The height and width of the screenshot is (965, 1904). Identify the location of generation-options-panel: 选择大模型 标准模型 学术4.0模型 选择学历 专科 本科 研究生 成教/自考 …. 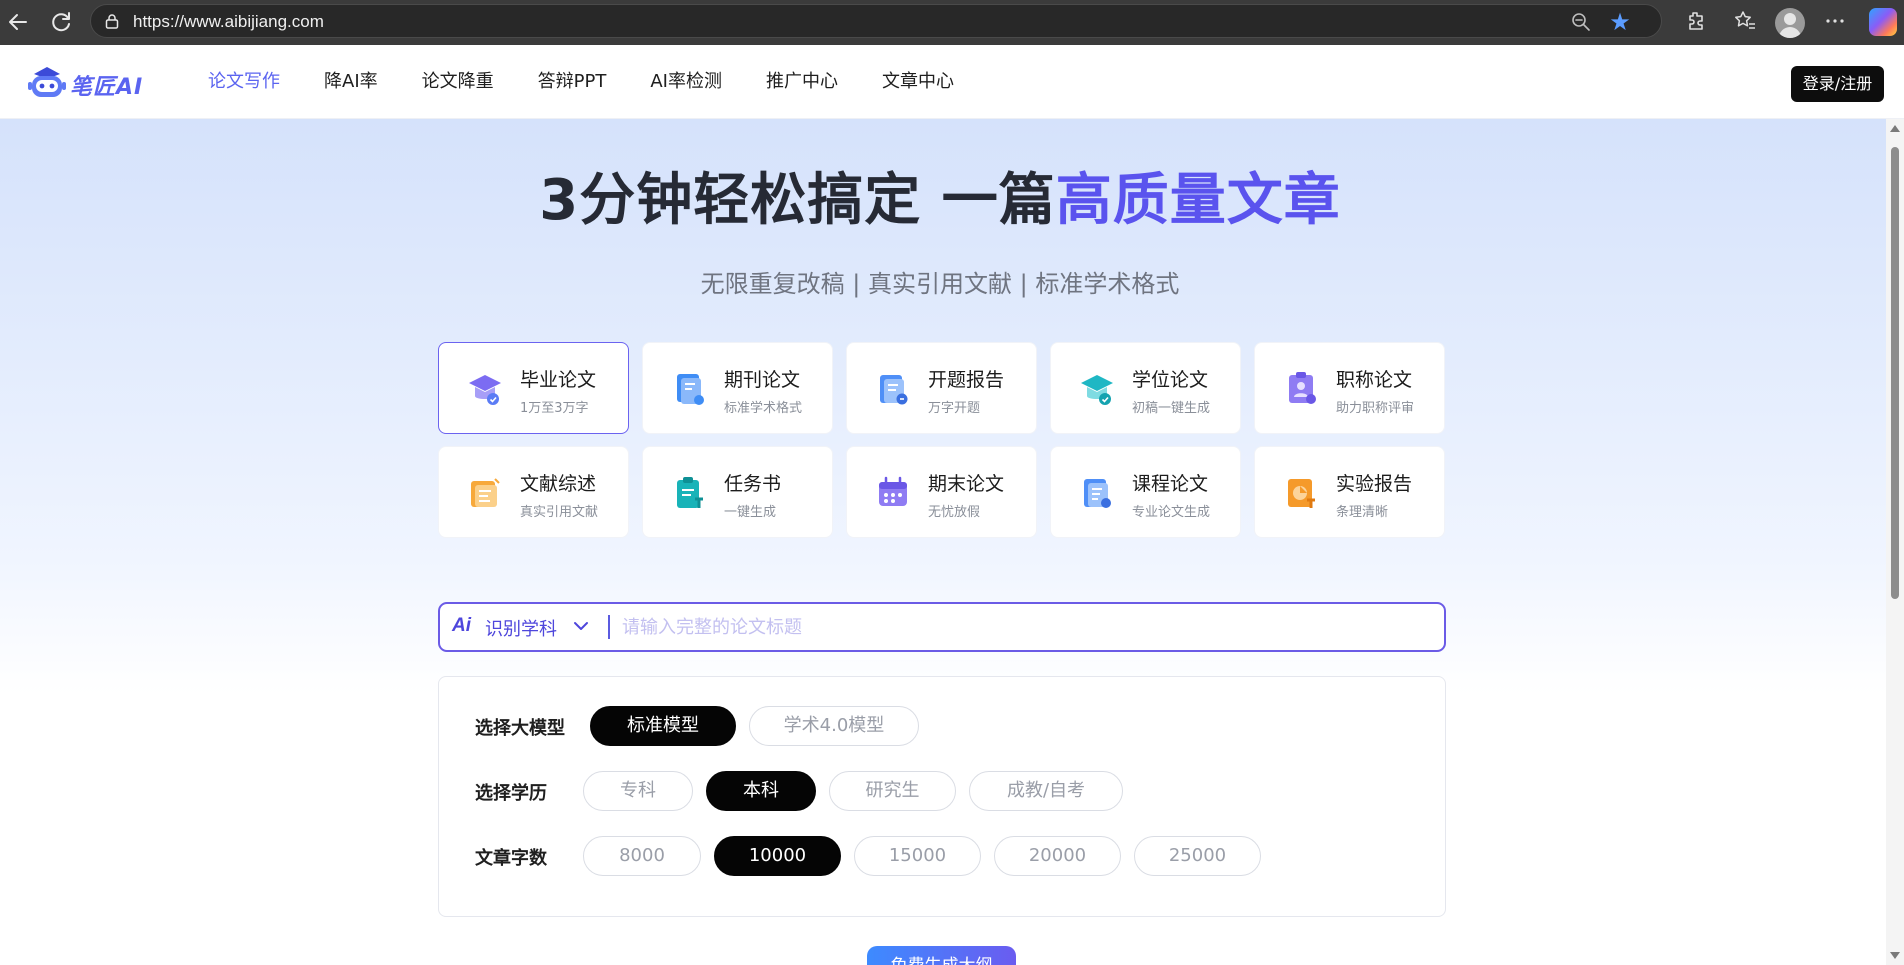
(942, 796).